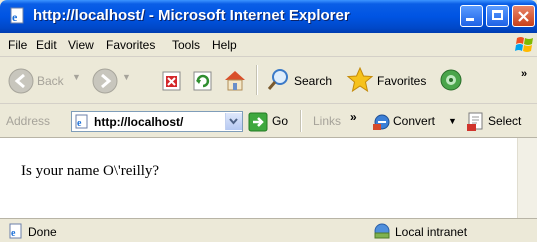 This screenshot has width=537, height=242. I want to click on home-icon, so click(235, 80).